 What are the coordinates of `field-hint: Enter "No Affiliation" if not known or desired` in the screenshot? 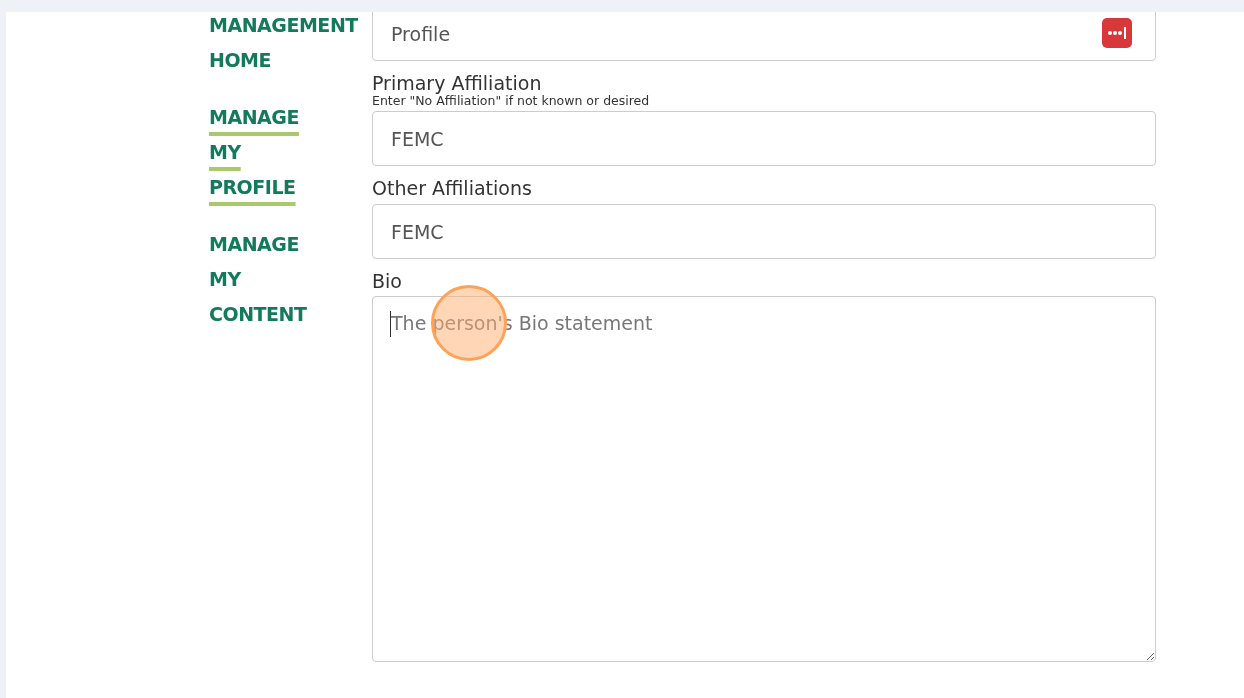 It's located at (511, 101).